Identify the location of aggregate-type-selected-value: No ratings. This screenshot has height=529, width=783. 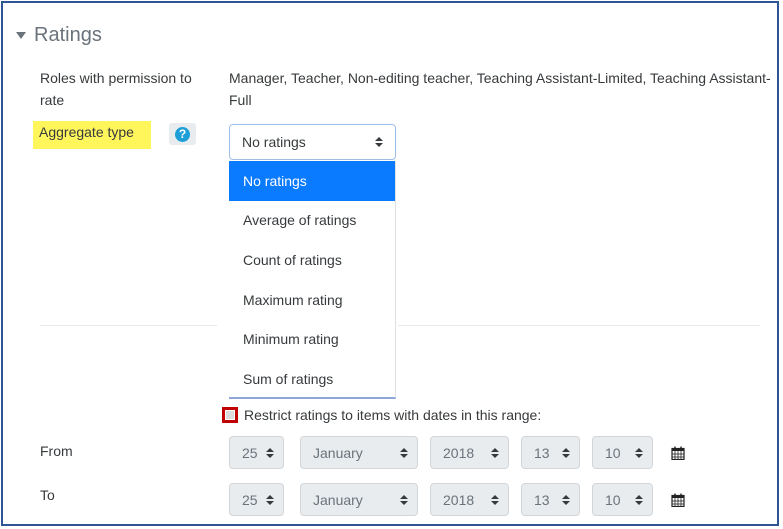
(274, 142).